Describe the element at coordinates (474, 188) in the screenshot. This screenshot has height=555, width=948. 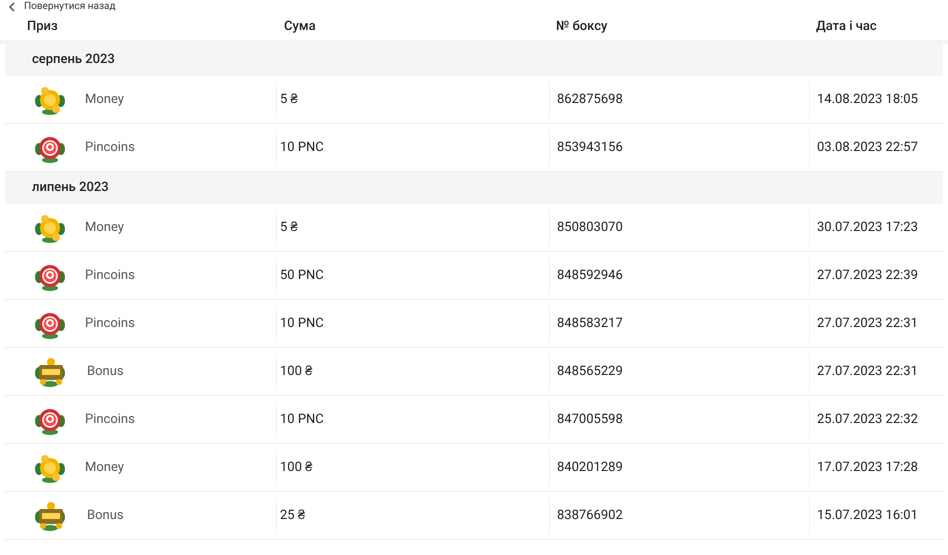
I see `month-group-header: липень 2023` at that location.